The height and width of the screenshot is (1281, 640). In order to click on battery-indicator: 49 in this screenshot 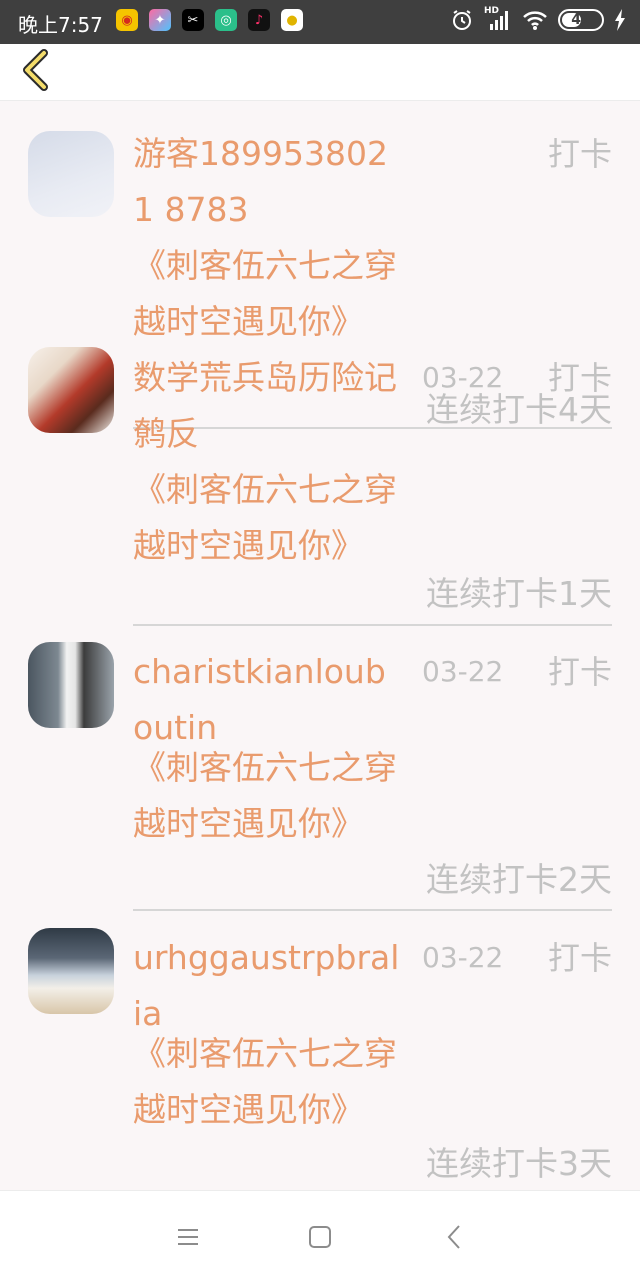, I will do `click(581, 20)`.